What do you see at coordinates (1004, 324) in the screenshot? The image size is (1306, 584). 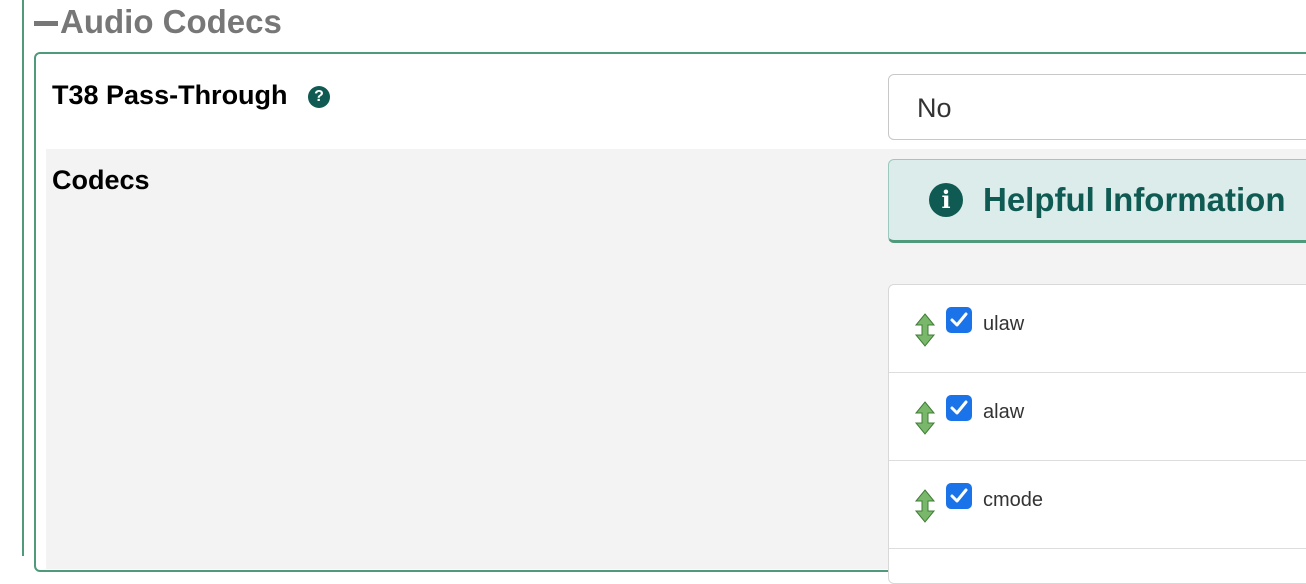 I see `codec-name: ulaw` at bounding box center [1004, 324].